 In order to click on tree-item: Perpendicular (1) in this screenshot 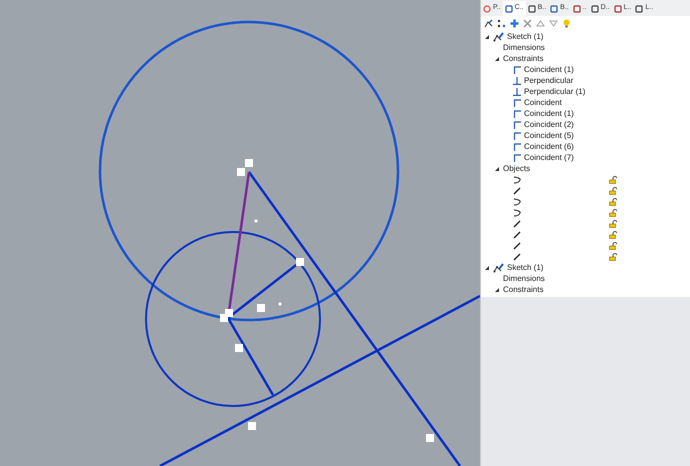, I will do `click(555, 91)`.